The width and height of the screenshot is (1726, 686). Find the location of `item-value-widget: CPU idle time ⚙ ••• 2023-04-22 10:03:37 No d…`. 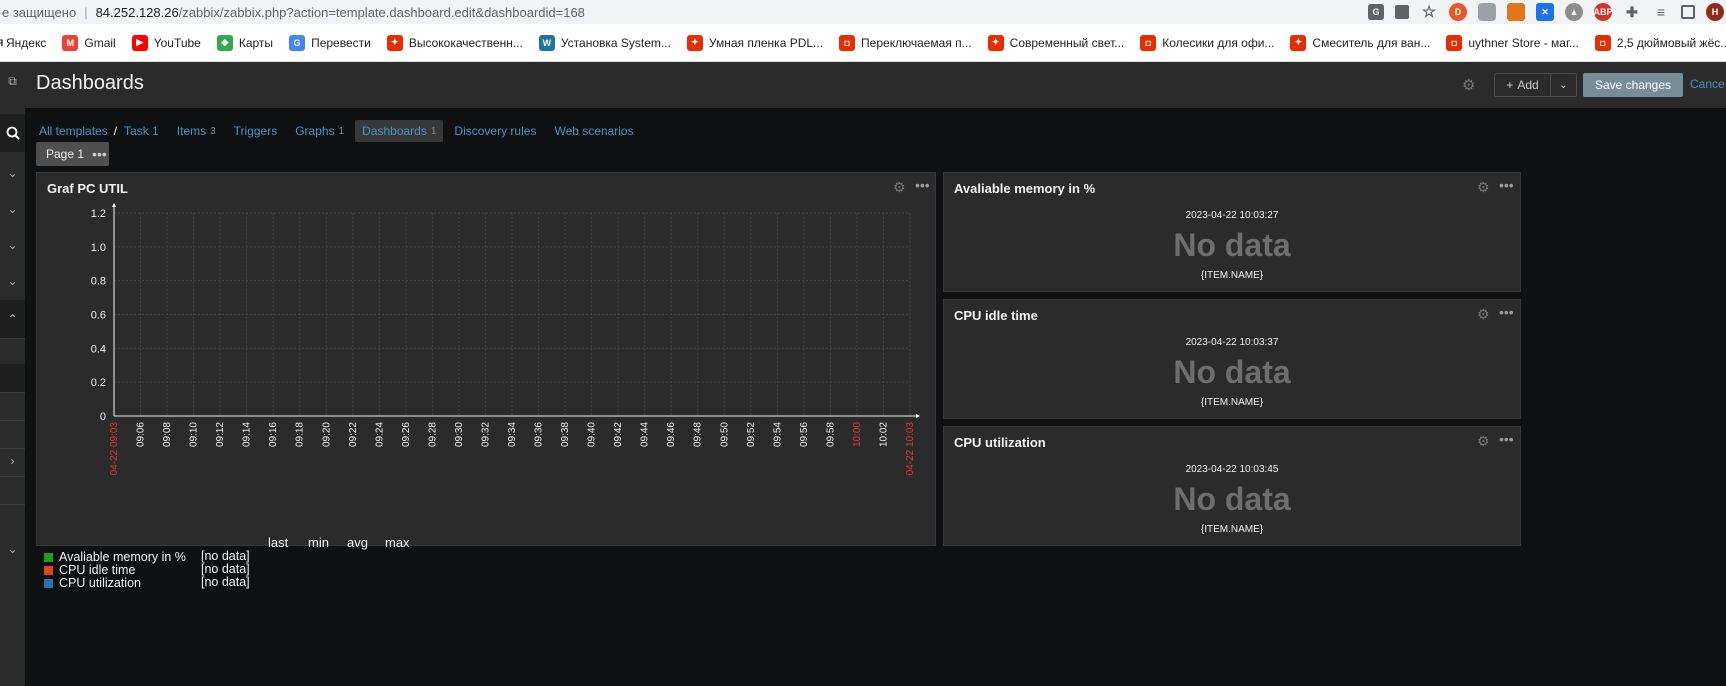

item-value-widget: CPU idle time ⚙ ••• 2023-04-22 10:03:37 No d… is located at coordinates (1232, 359).